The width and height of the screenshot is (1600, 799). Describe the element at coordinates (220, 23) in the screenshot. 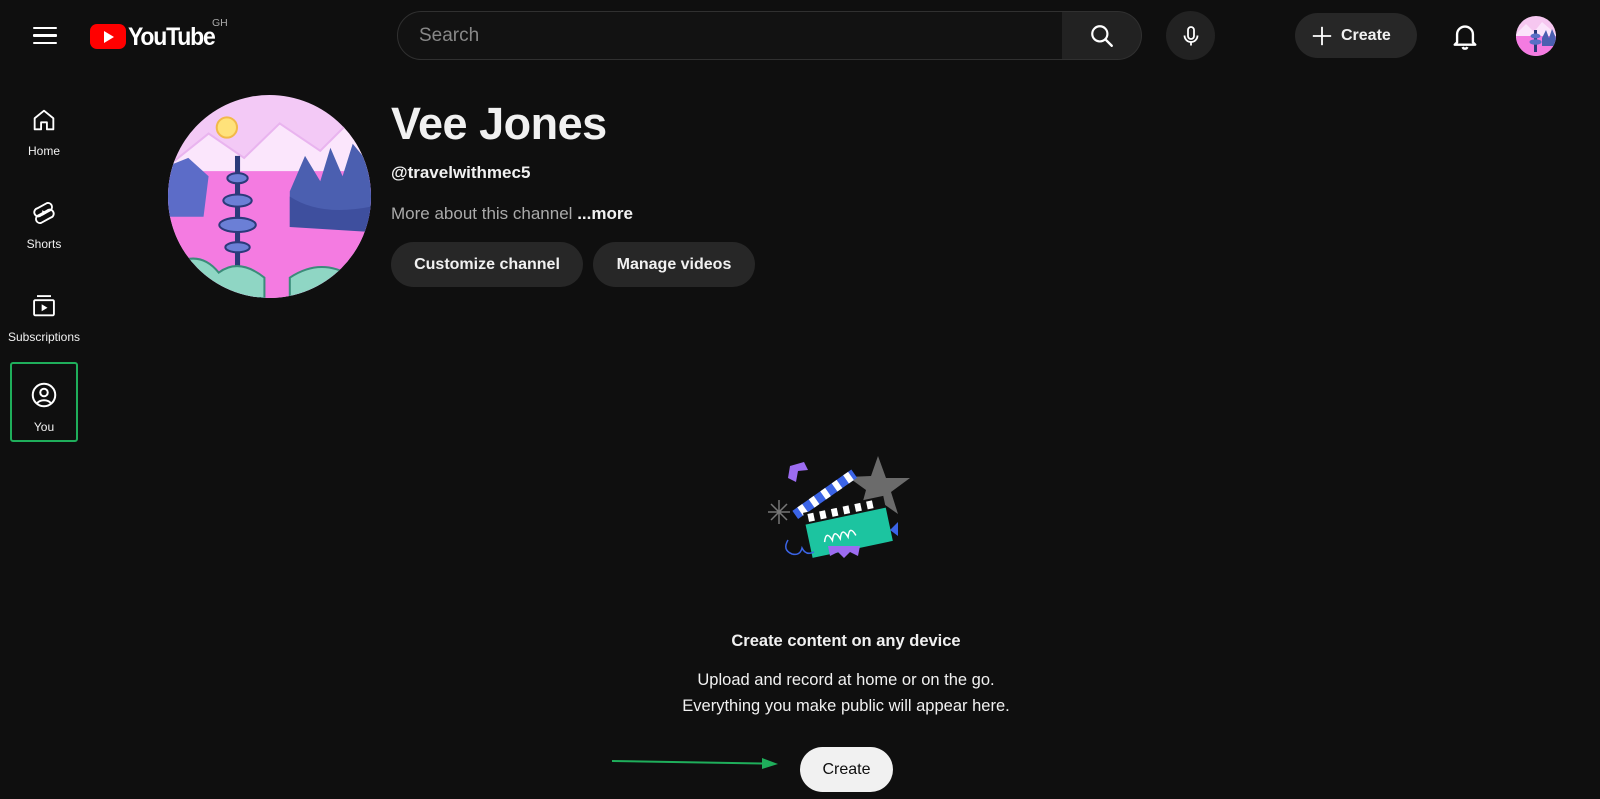

I see `logo-region-code: GH` at that location.